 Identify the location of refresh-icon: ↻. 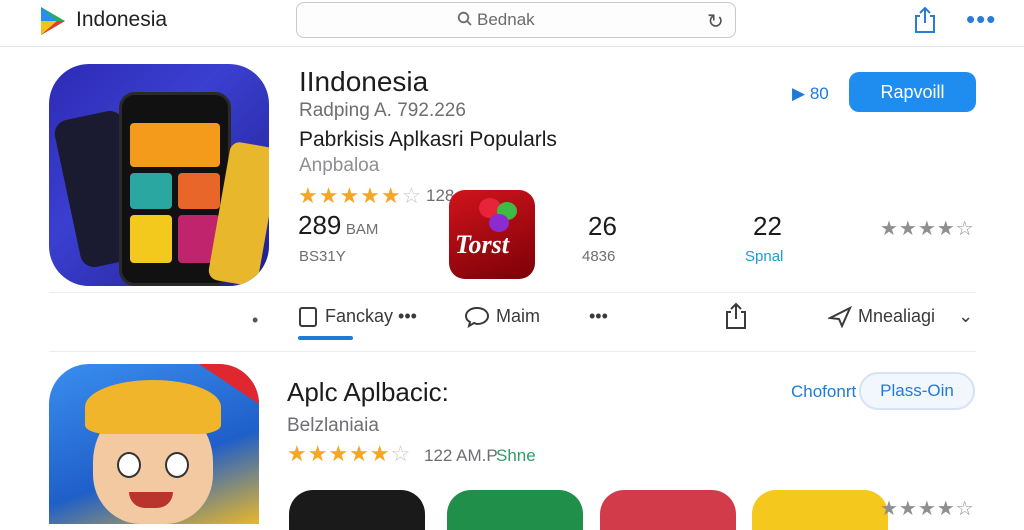
(715, 21).